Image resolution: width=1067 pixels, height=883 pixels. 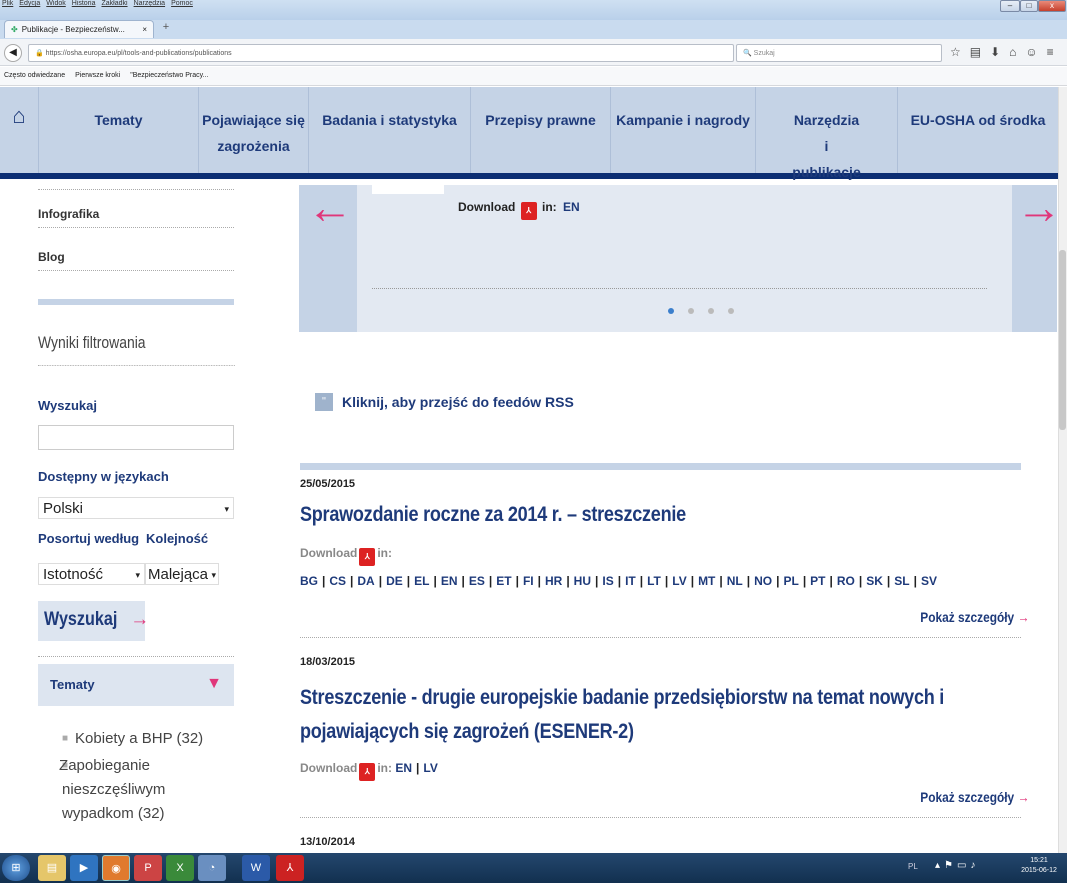 What do you see at coordinates (540, 130) in the screenshot?
I see `nav-legislation: Przepisy prawne` at bounding box center [540, 130].